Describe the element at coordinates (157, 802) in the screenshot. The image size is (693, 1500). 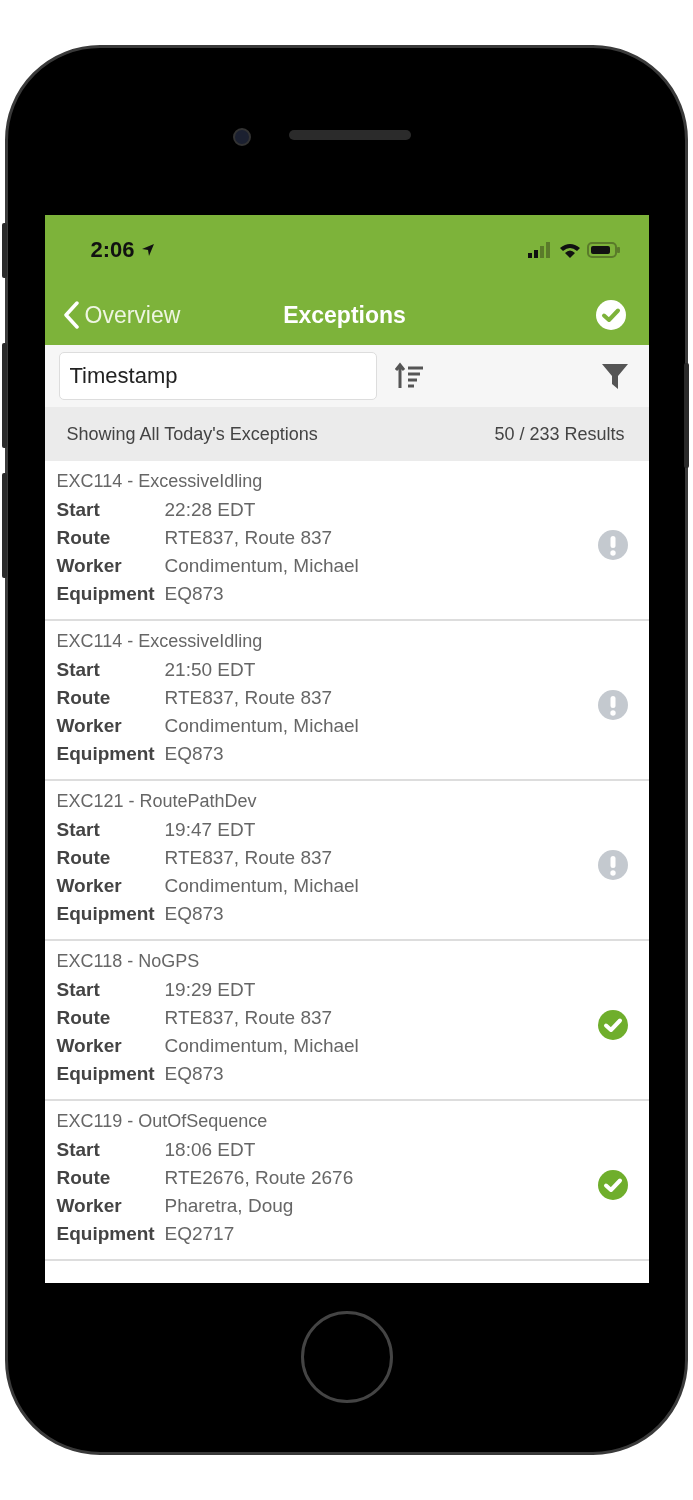
I see `exception-title: EXC121 - RoutePathDev` at that location.